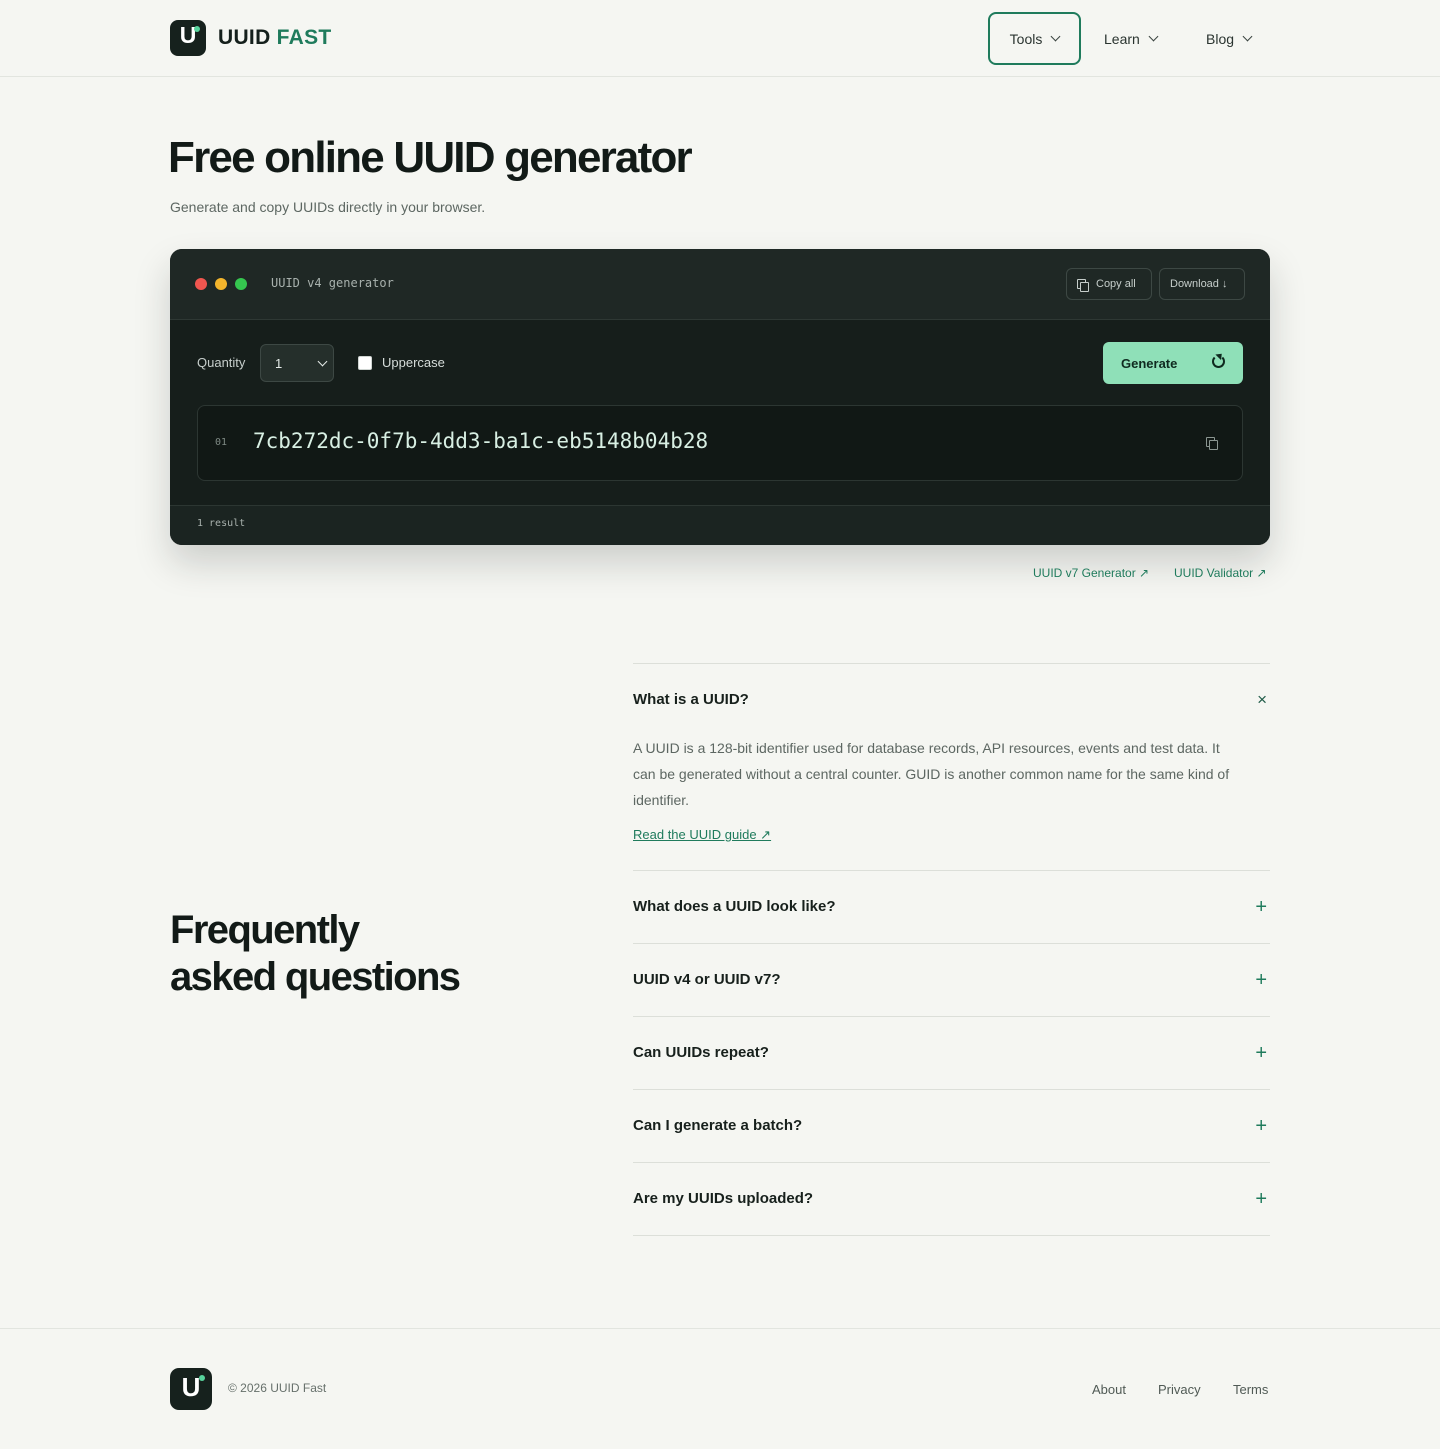 The image size is (1440, 1449). What do you see at coordinates (244, 37) in the screenshot?
I see `logo-text-uuid: UUID` at bounding box center [244, 37].